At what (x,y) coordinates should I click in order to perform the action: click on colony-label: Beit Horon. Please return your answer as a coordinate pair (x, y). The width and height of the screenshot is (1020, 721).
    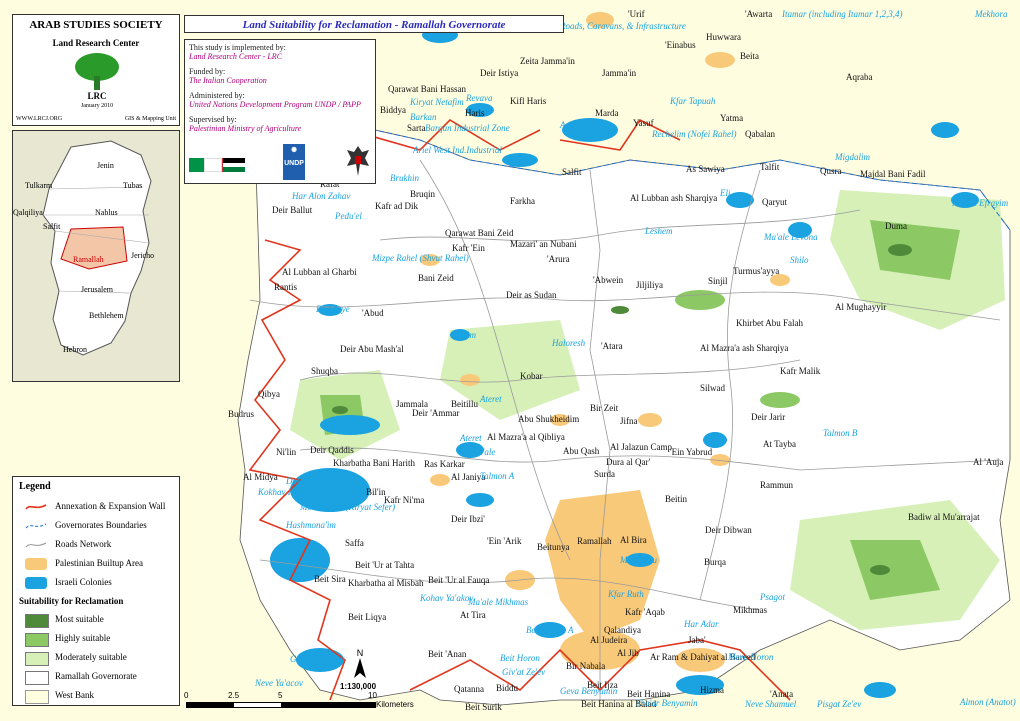
    Looking at the image, I should click on (520, 658).